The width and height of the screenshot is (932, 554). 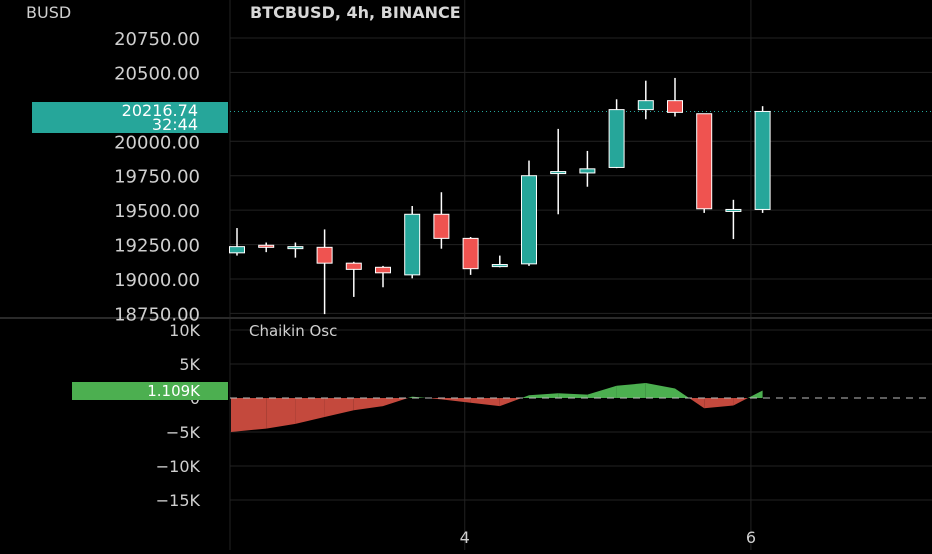 What do you see at coordinates (157, 177) in the screenshot?
I see `price-tick-label: 19750.00` at bounding box center [157, 177].